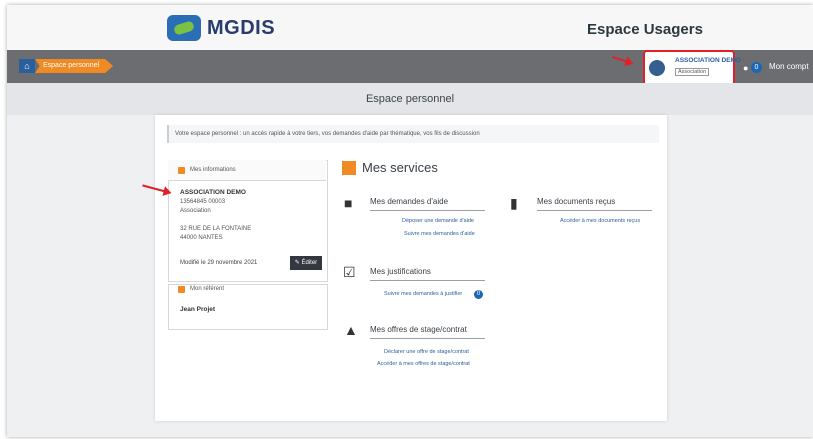  I want to click on referent-label: Mon référent, so click(207, 289).